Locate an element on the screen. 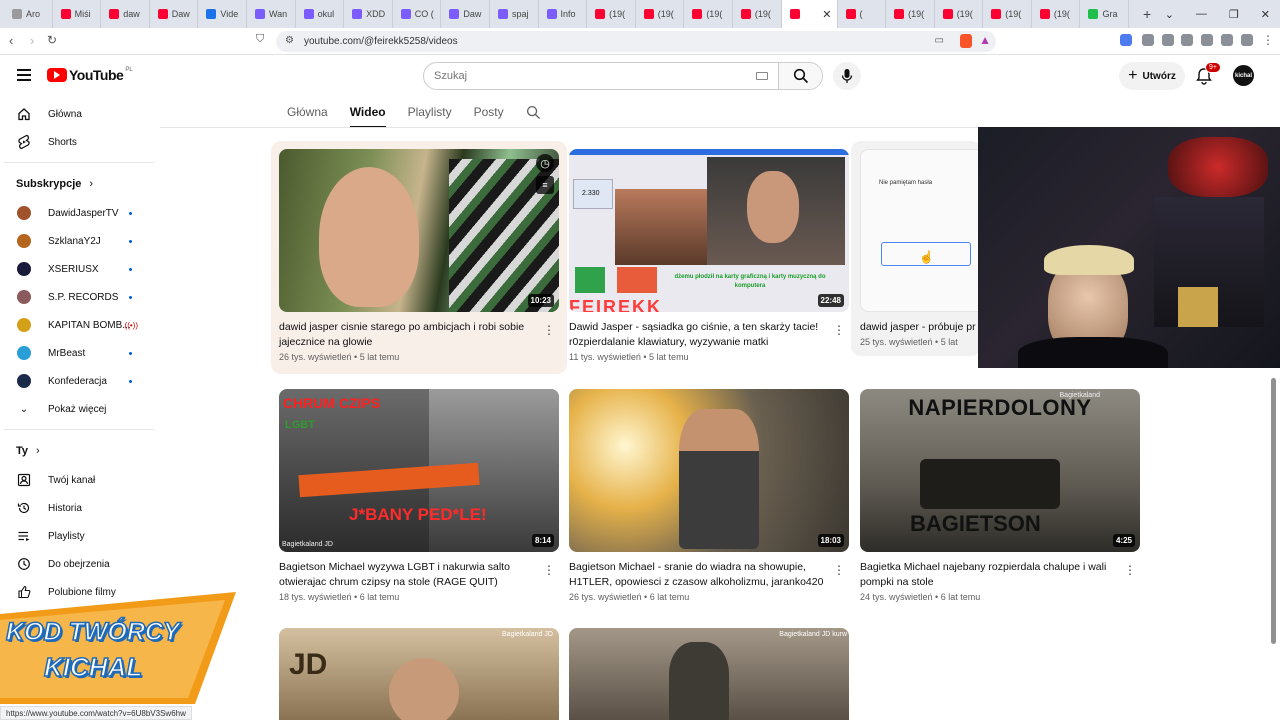  browser-tab: Gra is located at coordinates (1105, 14).